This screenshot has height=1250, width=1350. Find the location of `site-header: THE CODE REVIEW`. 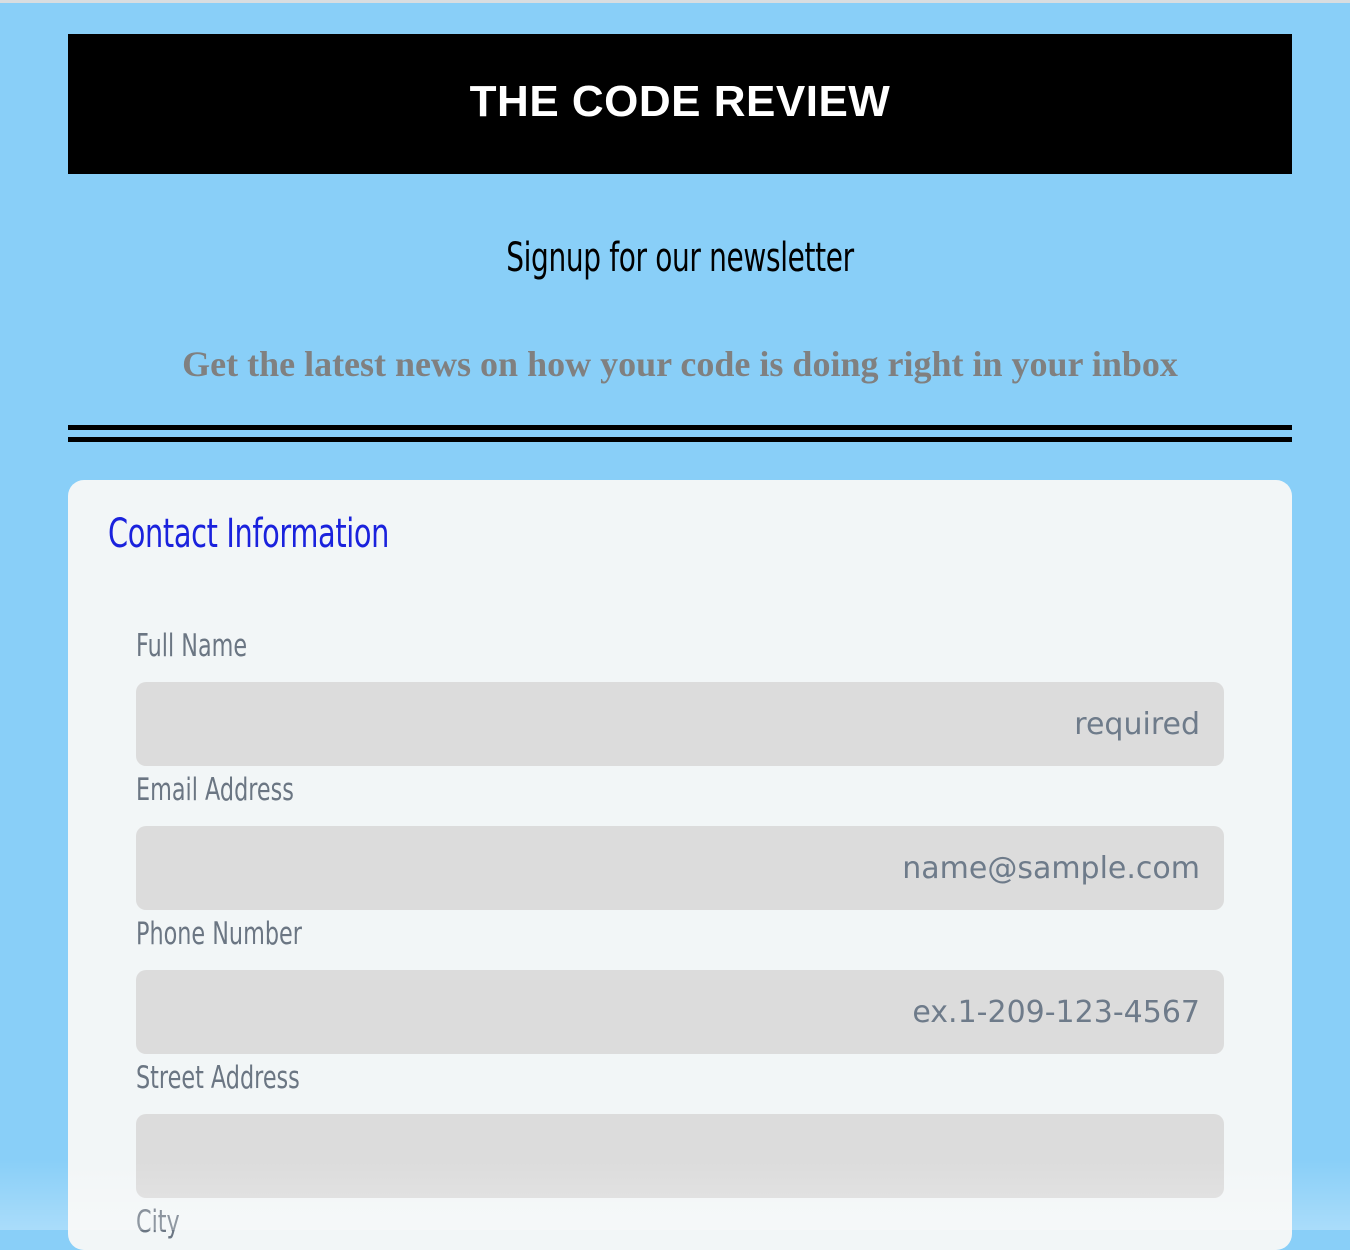

site-header: THE CODE REVIEW is located at coordinates (680, 104).